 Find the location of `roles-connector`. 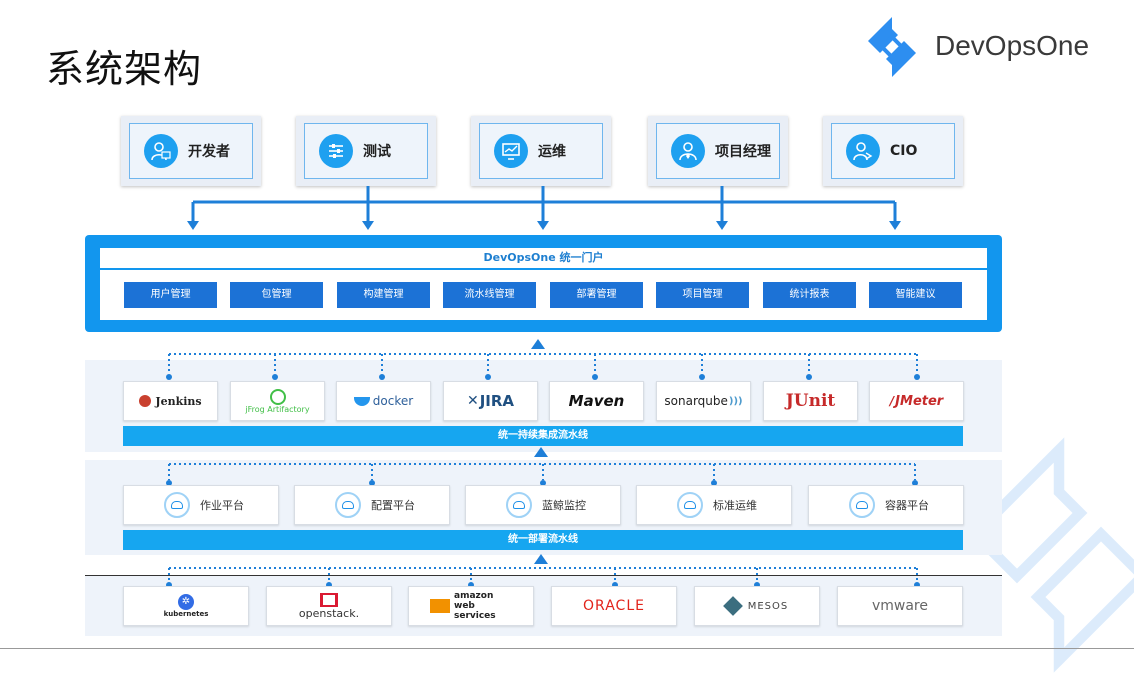

roles-connector is located at coordinates (544, 208).